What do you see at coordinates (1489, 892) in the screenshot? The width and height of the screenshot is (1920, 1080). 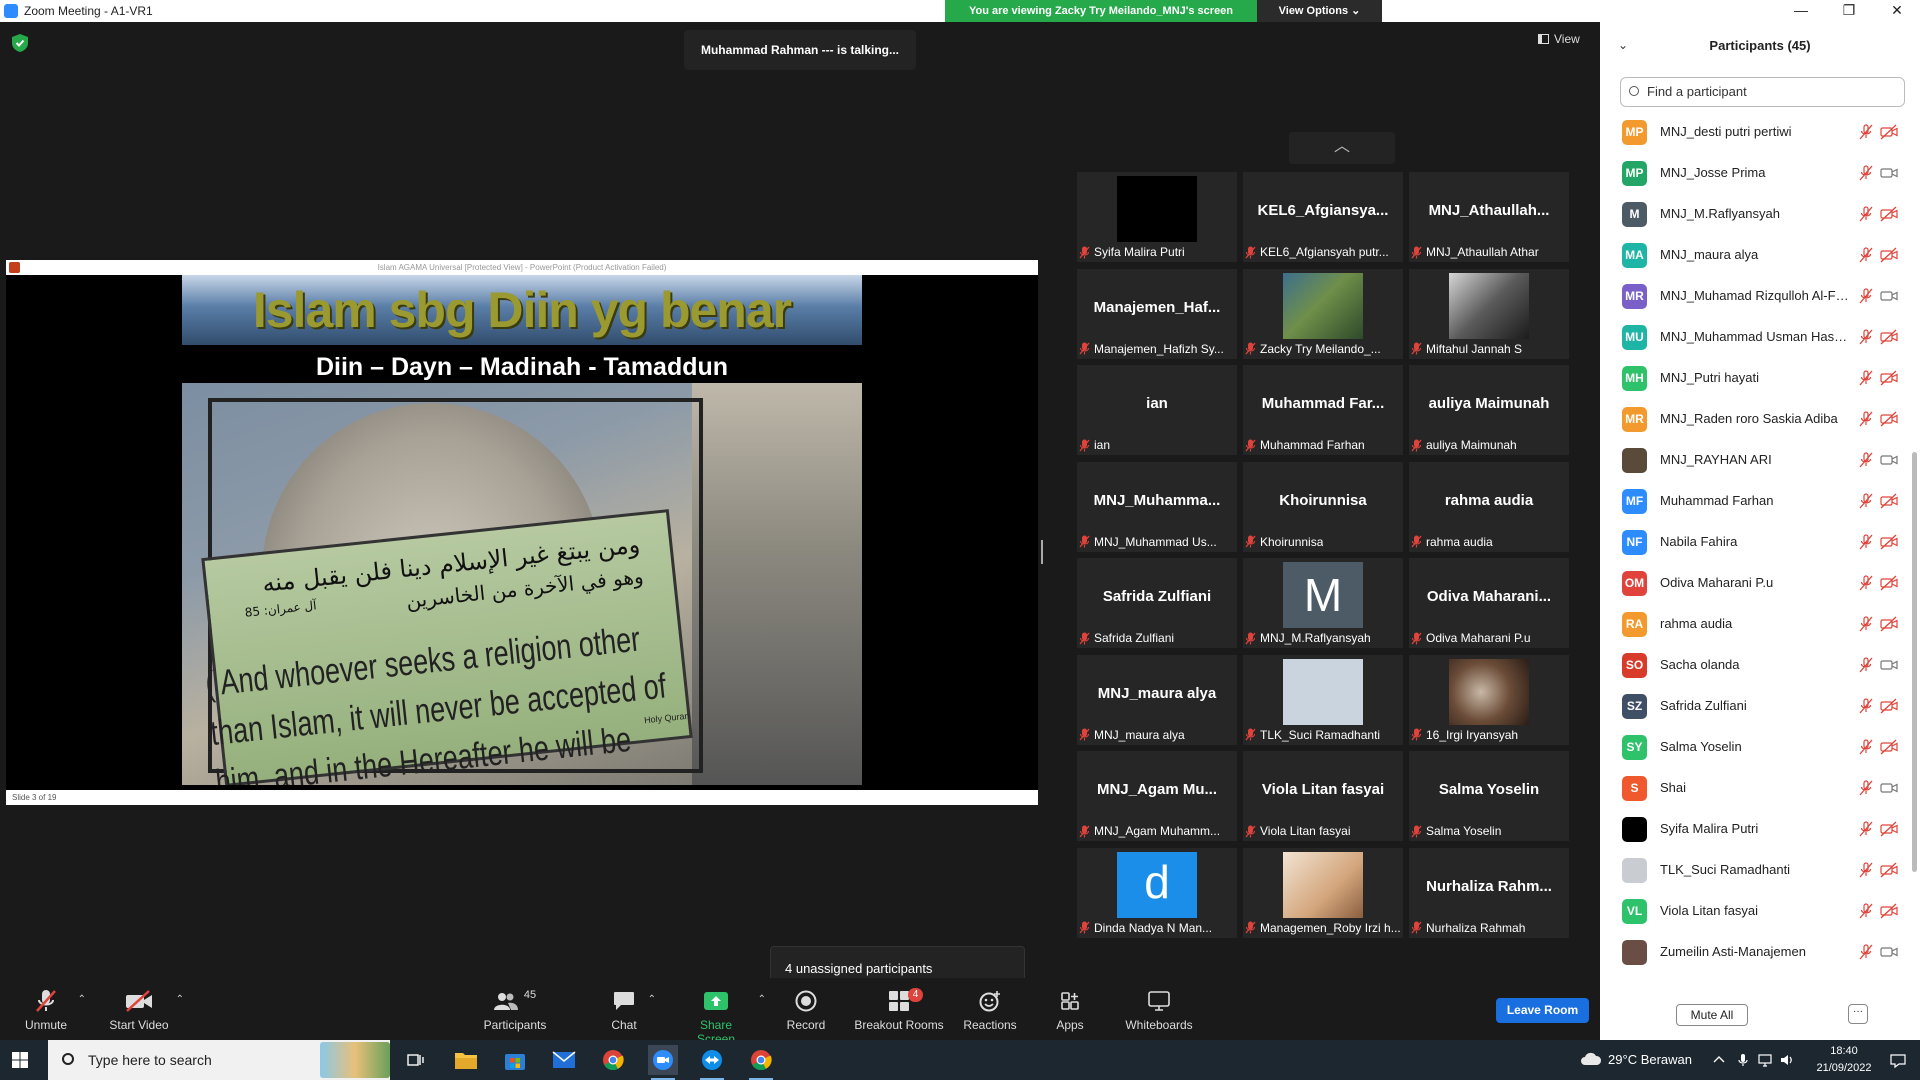 I see `video-tile: Nurhaliza Rahm... Nurhaliza Rahmah` at bounding box center [1489, 892].